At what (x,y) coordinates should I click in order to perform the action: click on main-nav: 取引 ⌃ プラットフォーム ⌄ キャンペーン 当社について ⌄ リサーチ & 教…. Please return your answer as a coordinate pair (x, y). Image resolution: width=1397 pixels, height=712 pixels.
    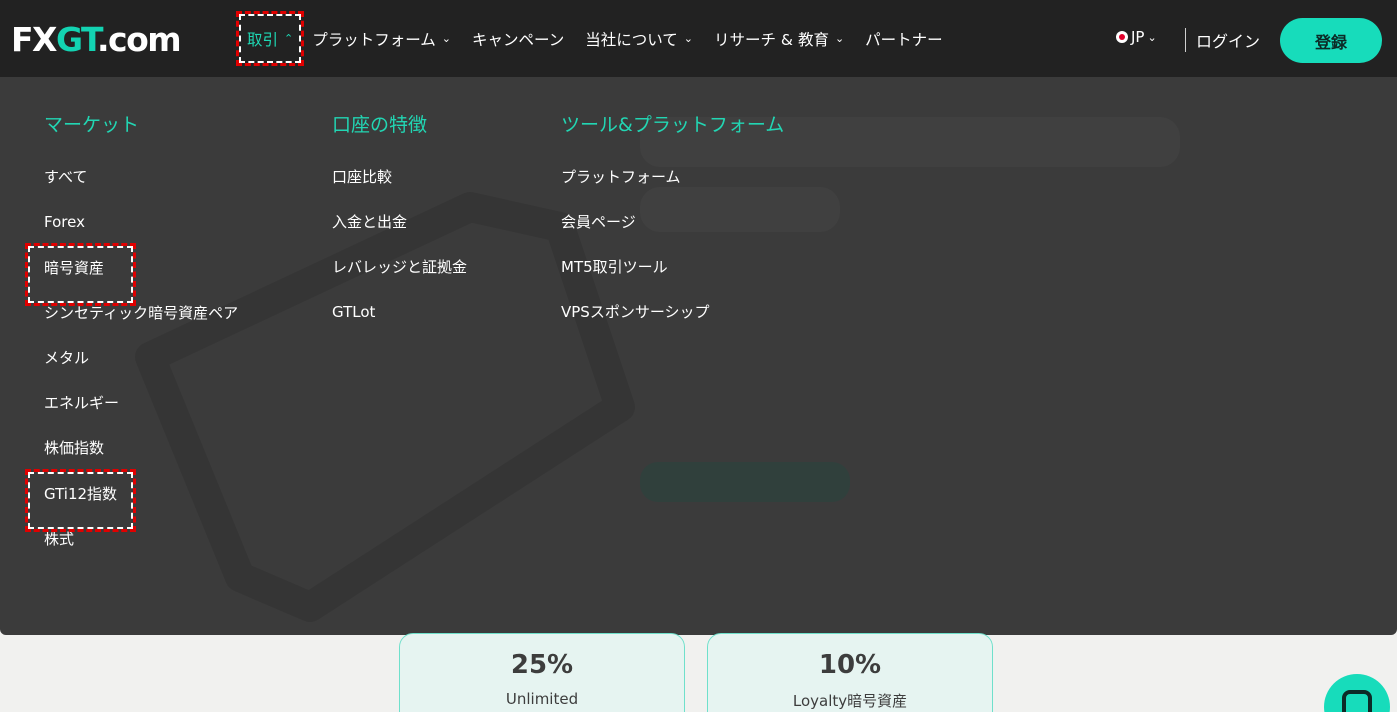
    Looking at the image, I should click on (600, 38).